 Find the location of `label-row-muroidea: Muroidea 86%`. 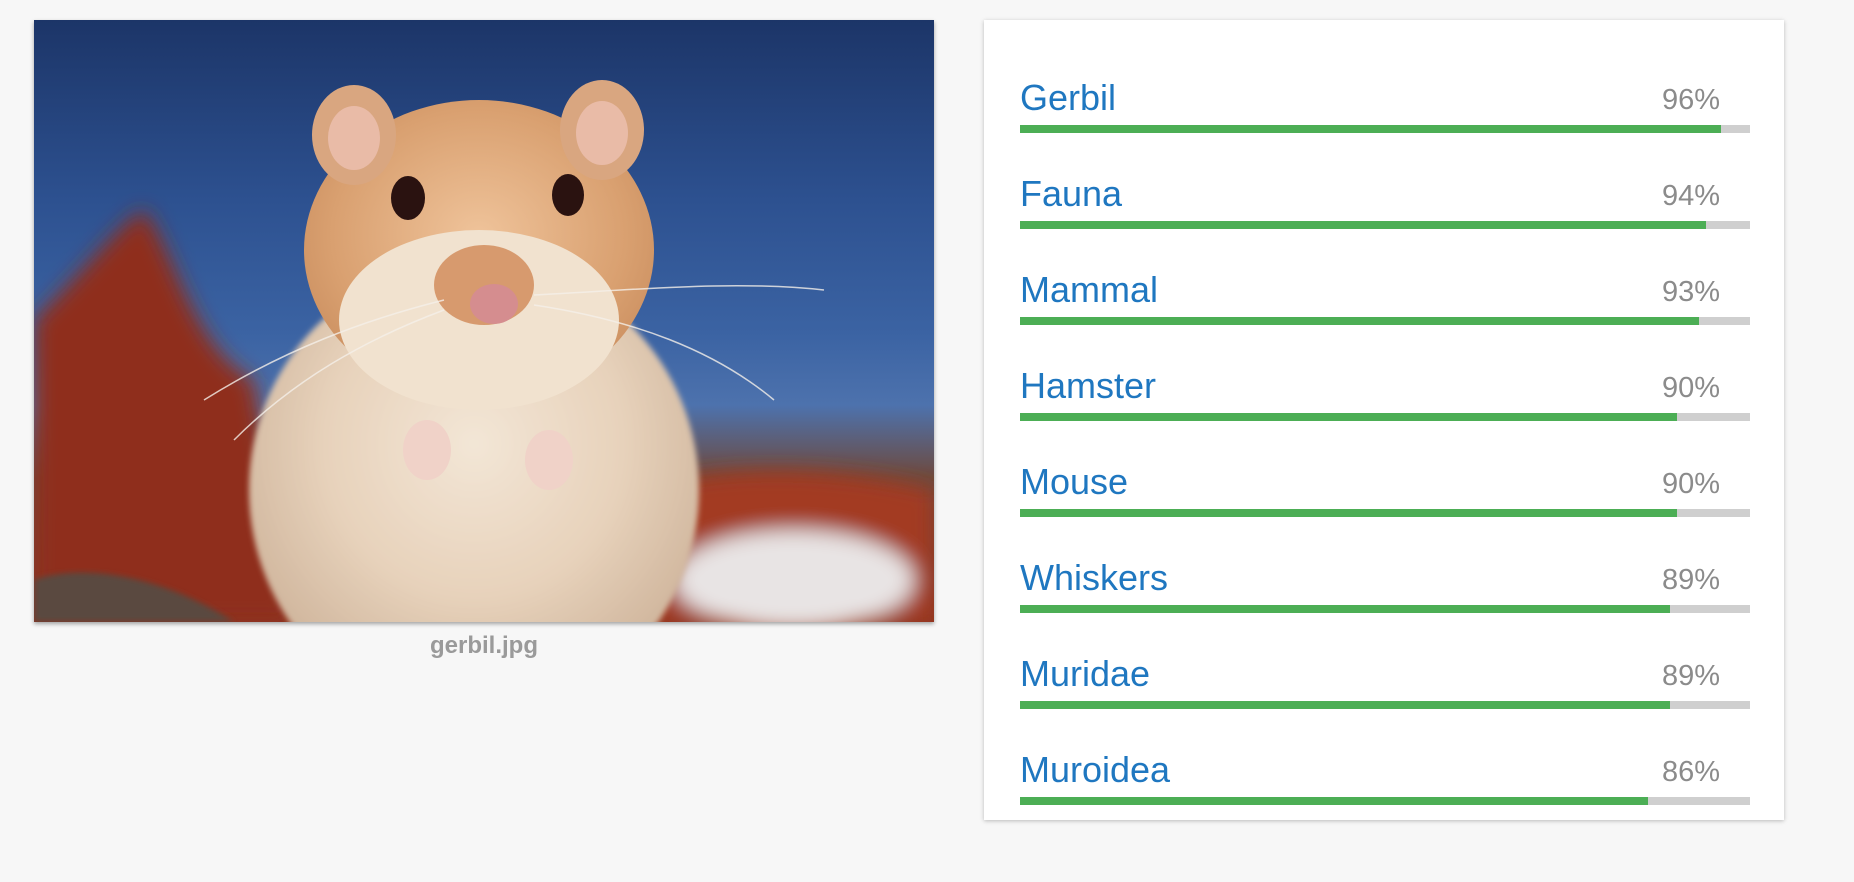

label-row-muroidea: Muroidea 86% is located at coordinates (1385, 788).